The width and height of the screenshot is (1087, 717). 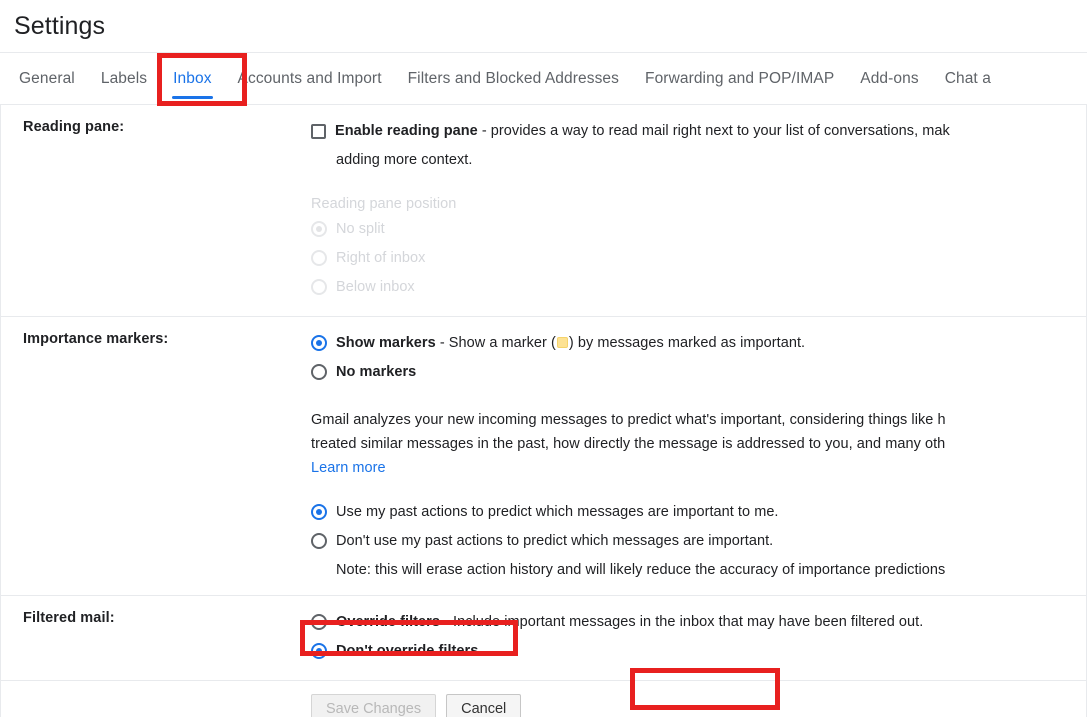 I want to click on show-markers-radio, so click(x=319, y=347).